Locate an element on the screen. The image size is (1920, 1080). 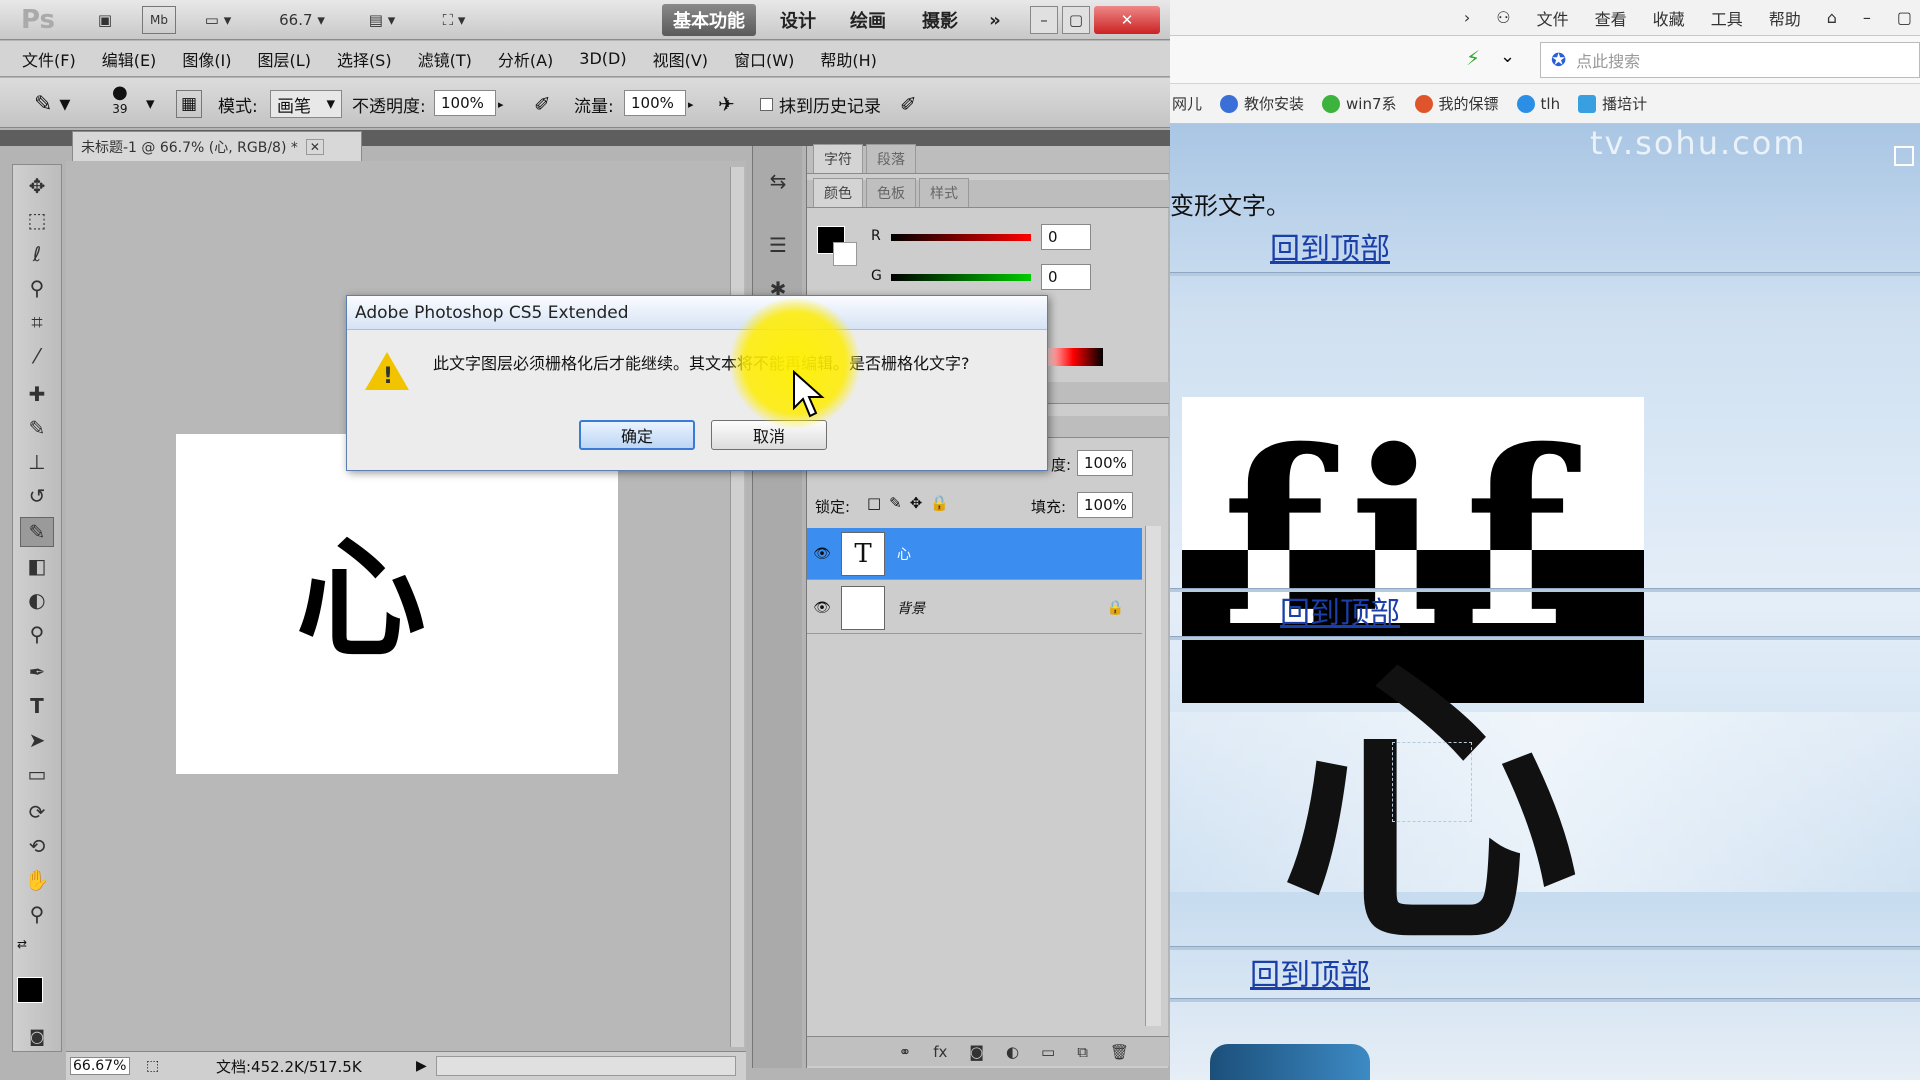
hand-tool-icon: ✋ is located at coordinates (37, 880).